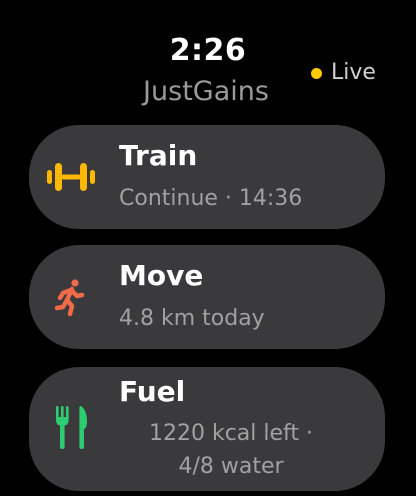 The height and width of the screenshot is (496, 416). I want to click on train-title: Train, so click(158, 155).